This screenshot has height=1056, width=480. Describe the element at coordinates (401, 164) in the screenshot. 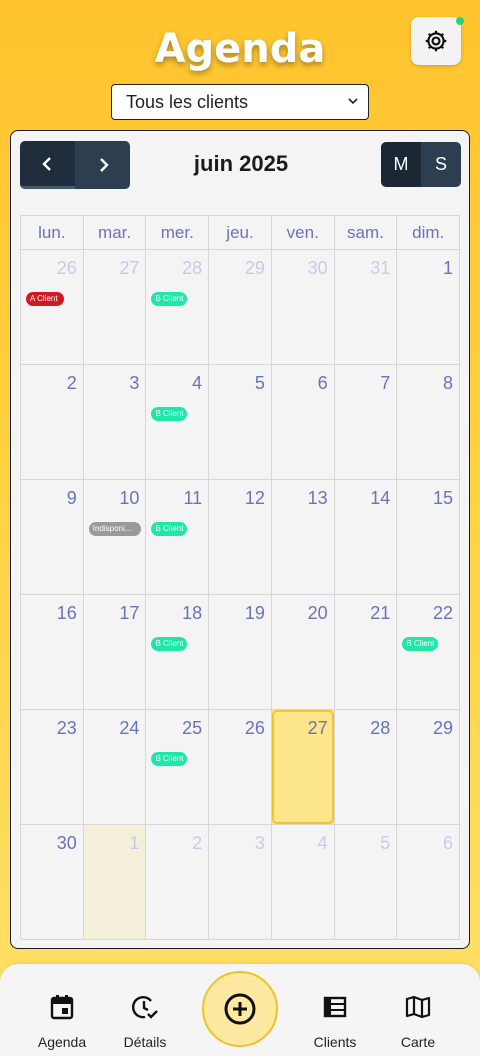

I see `month-view-button: M` at that location.